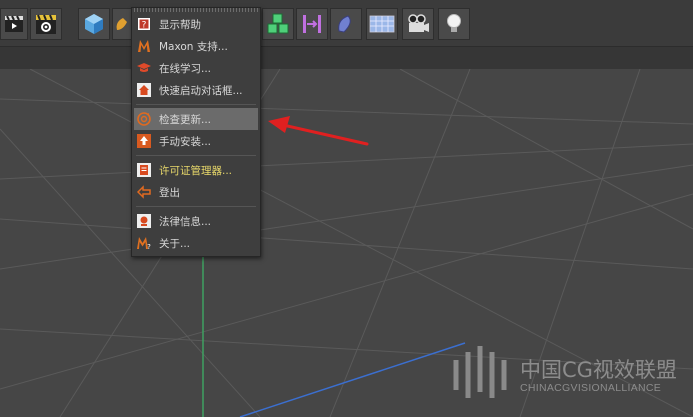 The image size is (693, 417). I want to click on help-book-icon: ?, so click(144, 24).